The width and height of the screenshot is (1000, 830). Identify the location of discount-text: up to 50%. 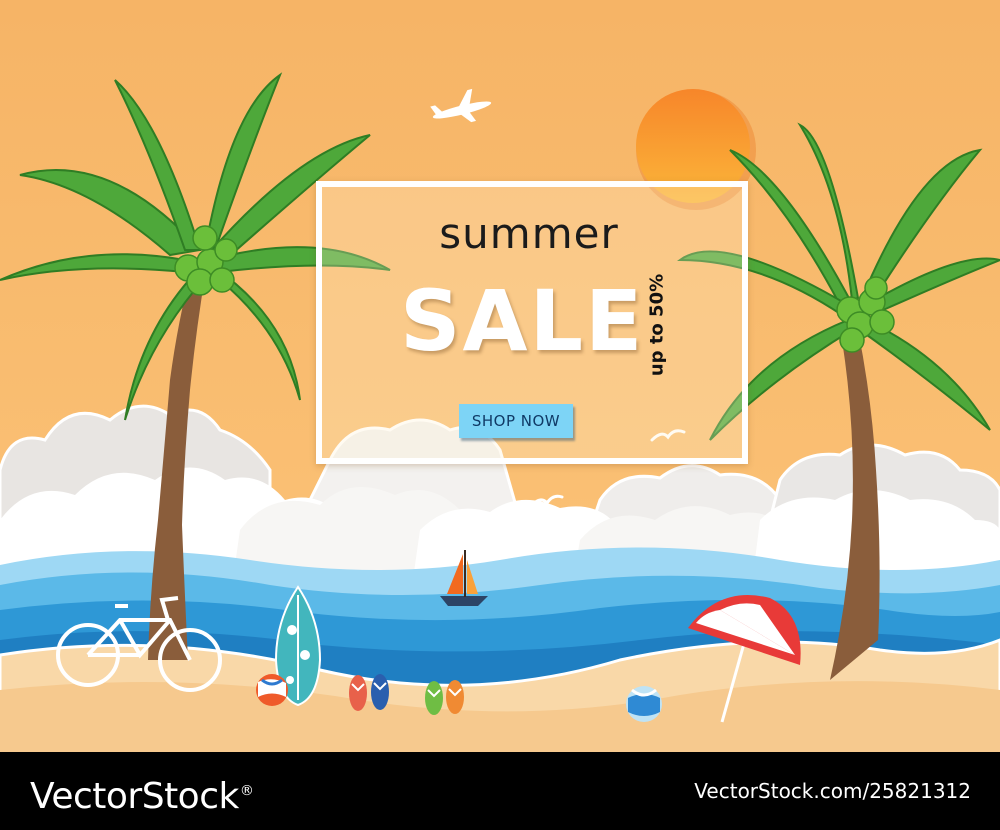
(657, 325).